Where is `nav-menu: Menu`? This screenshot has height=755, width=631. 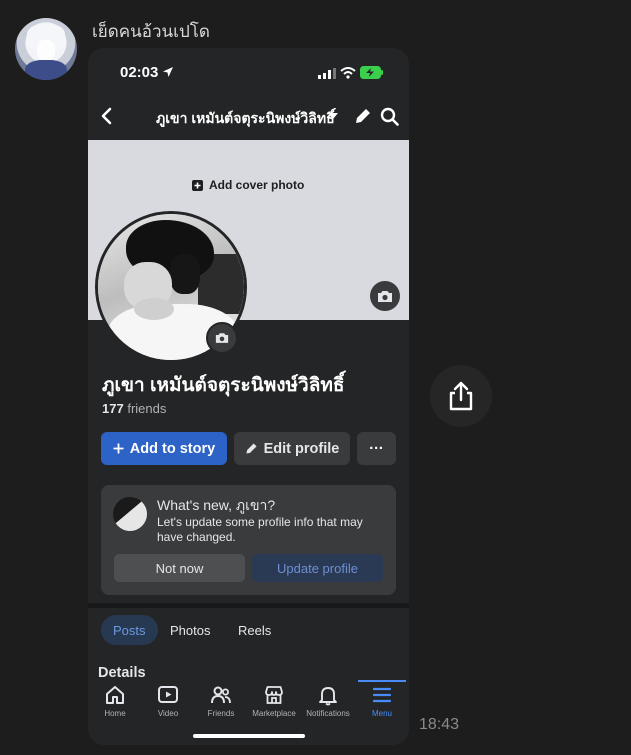
nav-menu: Menu is located at coordinates (382, 701).